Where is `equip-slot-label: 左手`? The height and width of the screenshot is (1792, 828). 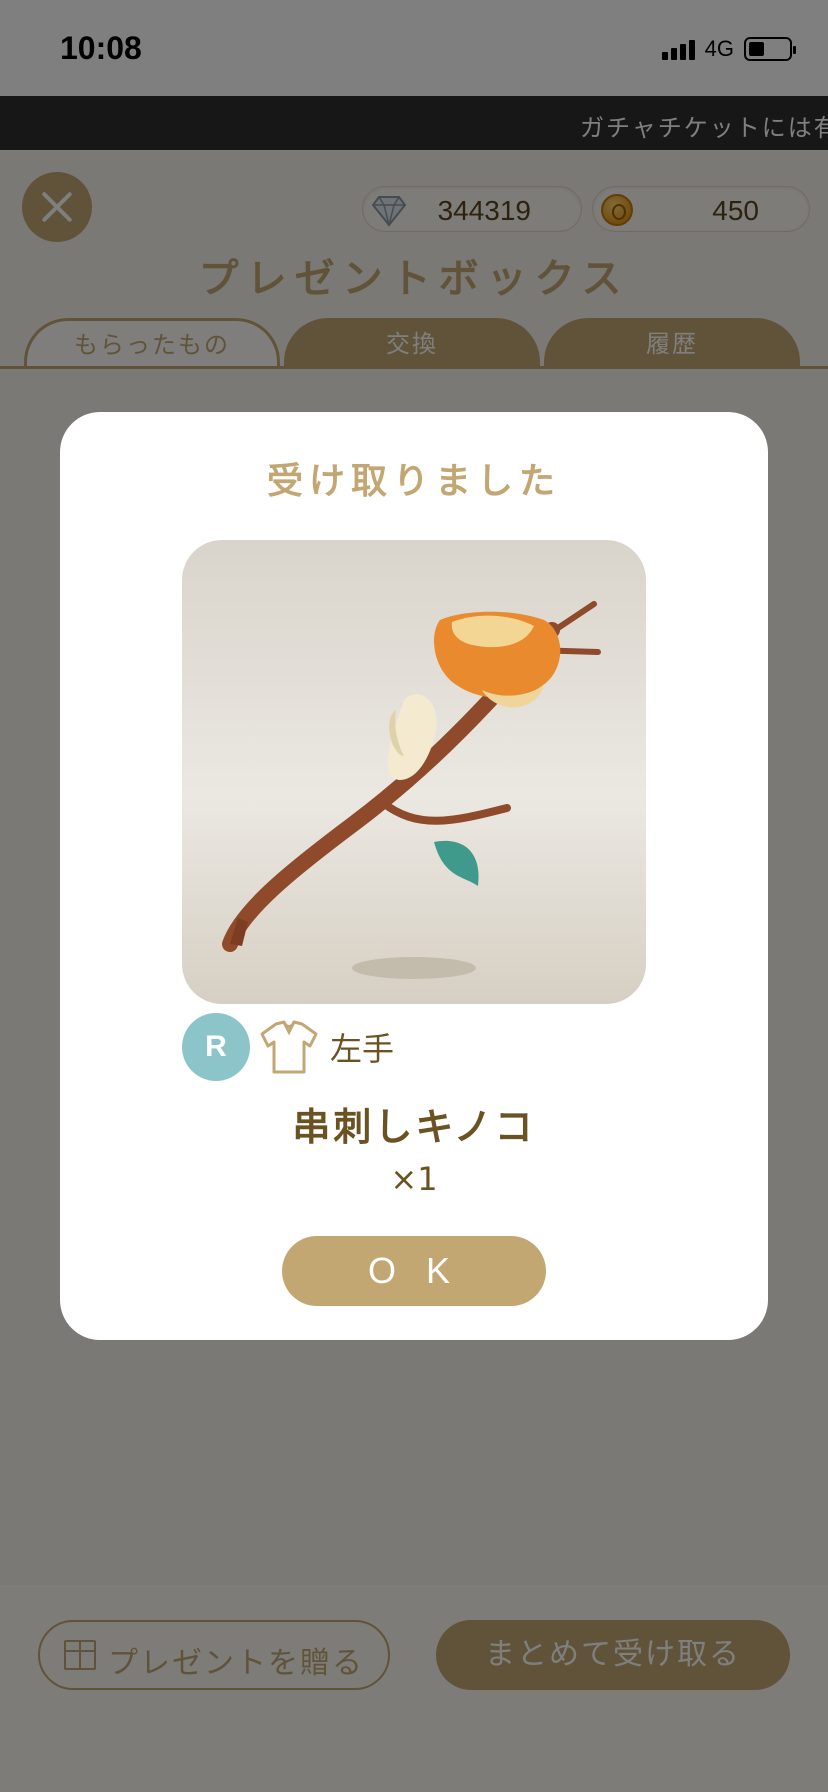
equip-slot-label: 左手 is located at coordinates (362, 1049).